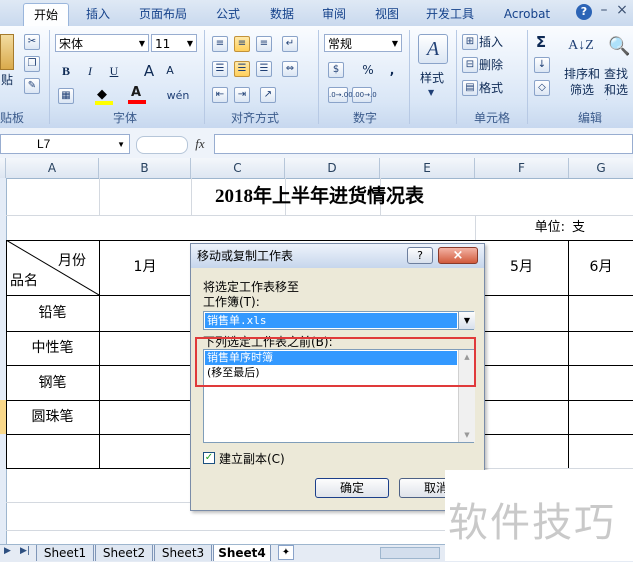 This screenshot has height=562, width=633. I want to click on comma-button: ,, so click(392, 70).